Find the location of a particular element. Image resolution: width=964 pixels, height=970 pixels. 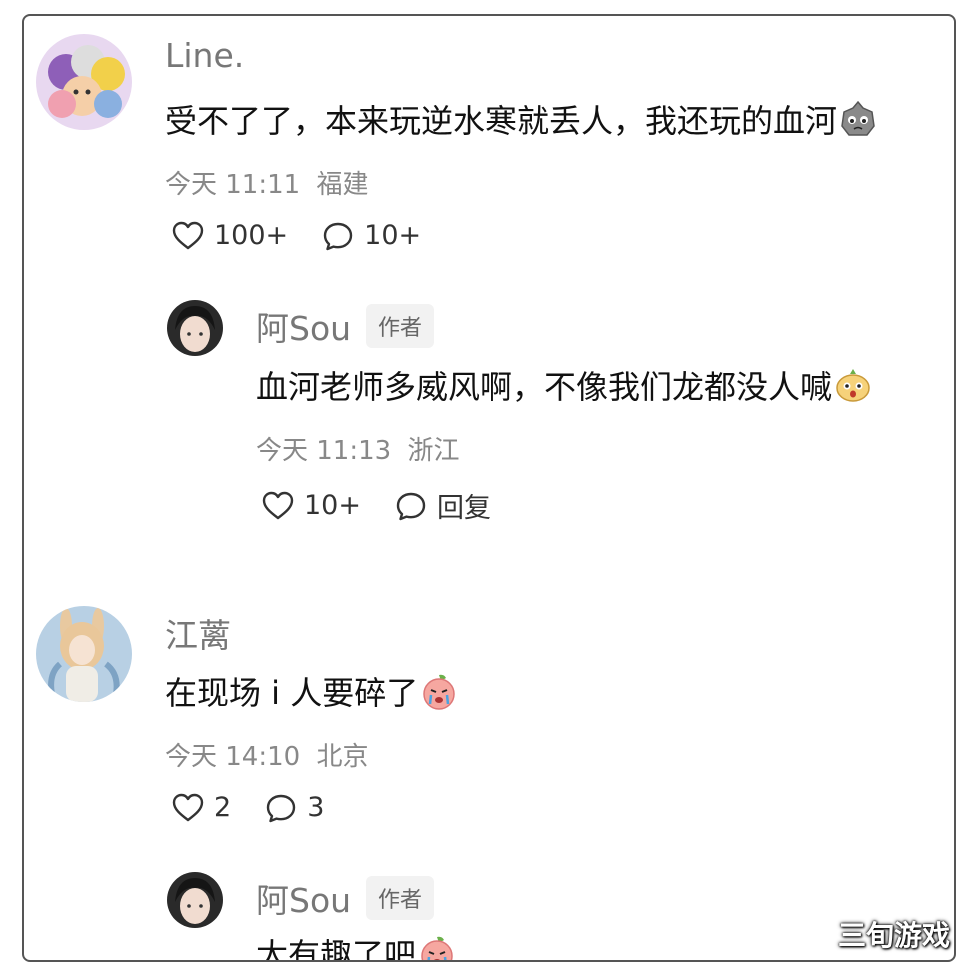

comment-username: Line. is located at coordinates (204, 55).